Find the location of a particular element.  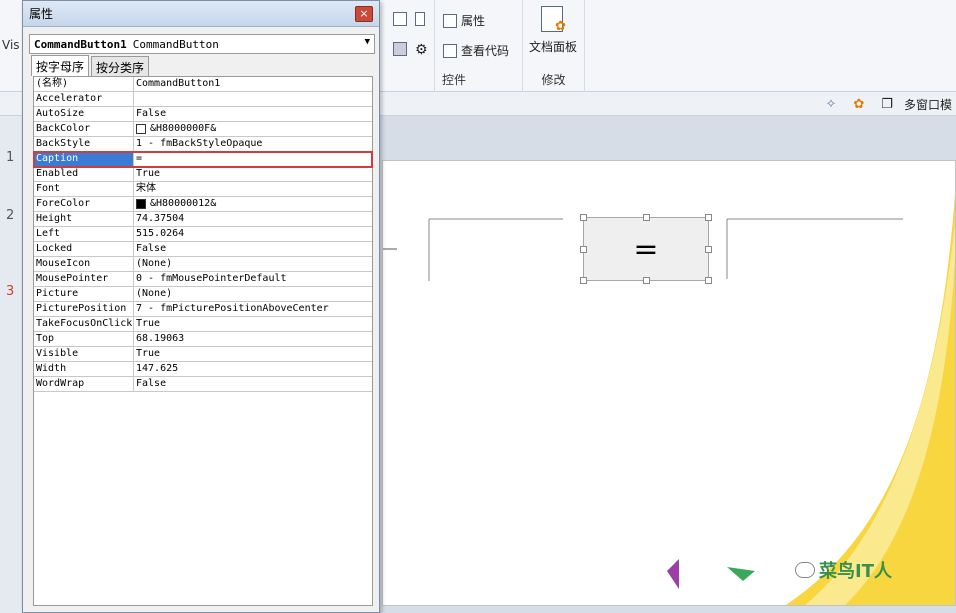

property-value-text: 7 - fmPicturePositionAboveCenter is located at coordinates (232, 308).